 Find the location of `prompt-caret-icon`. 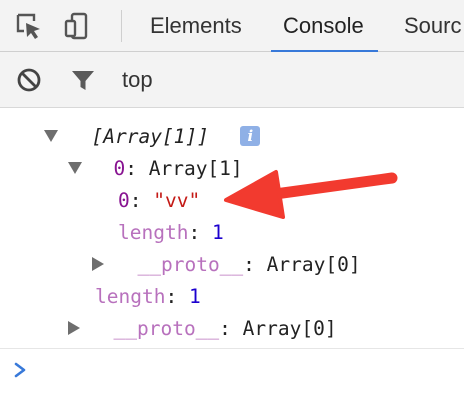

prompt-caret-icon is located at coordinates (20, 370).